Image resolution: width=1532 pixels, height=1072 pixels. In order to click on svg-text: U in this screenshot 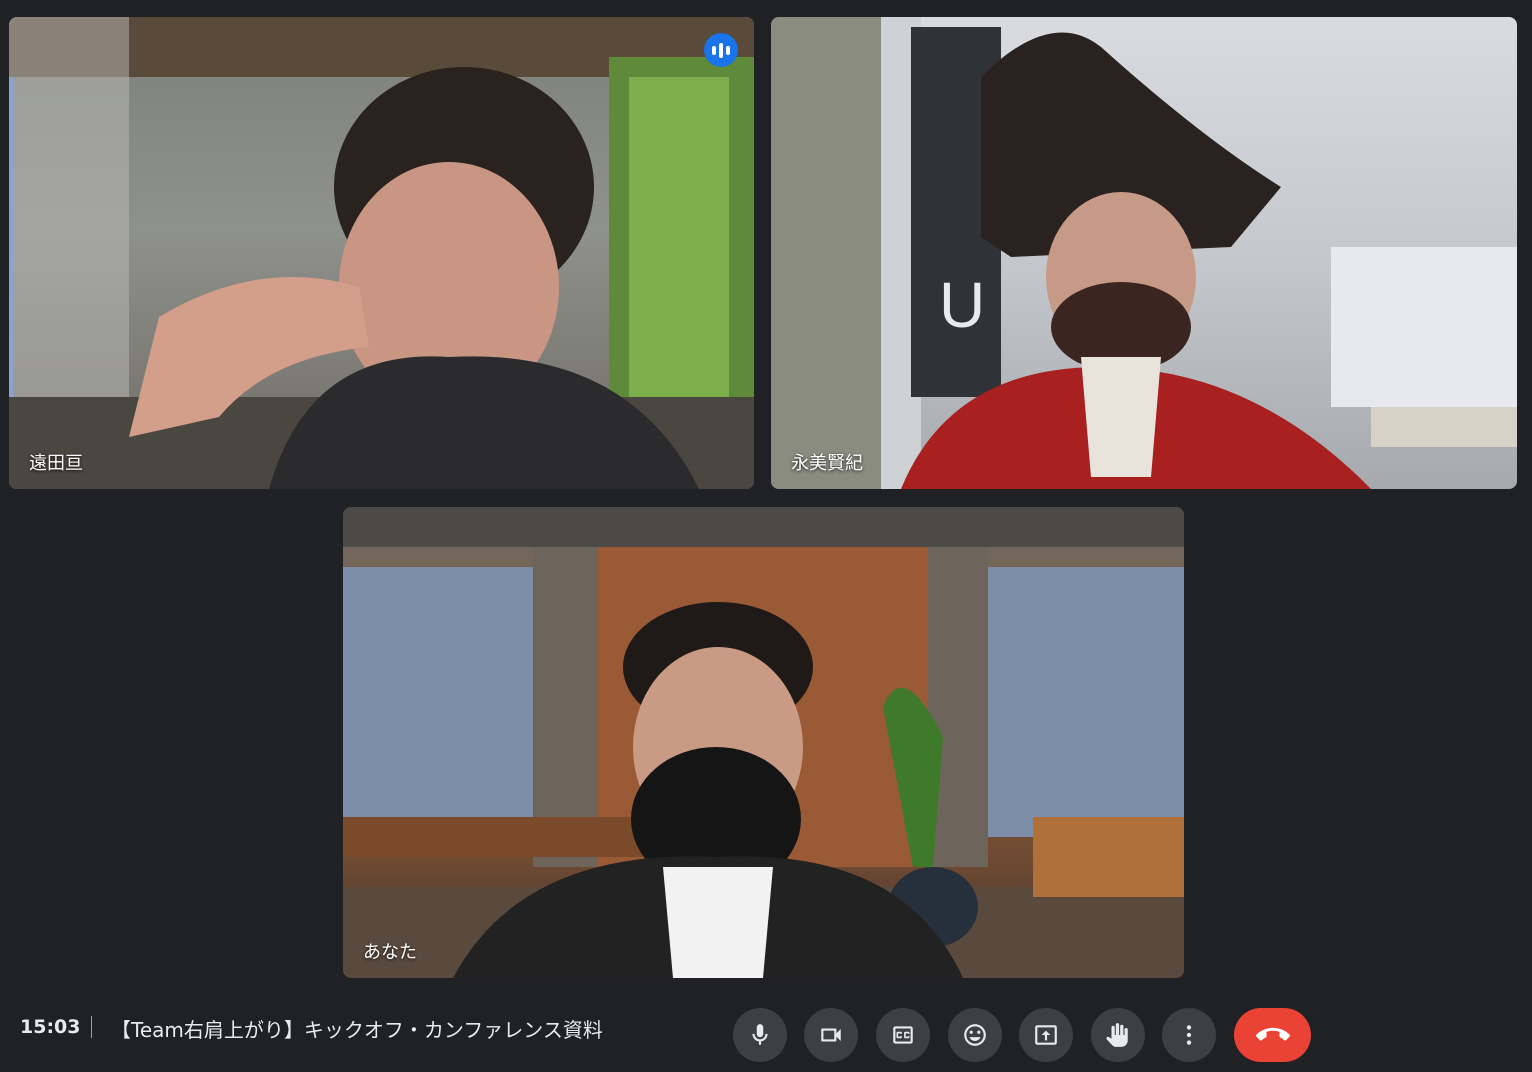, I will do `click(962, 305)`.